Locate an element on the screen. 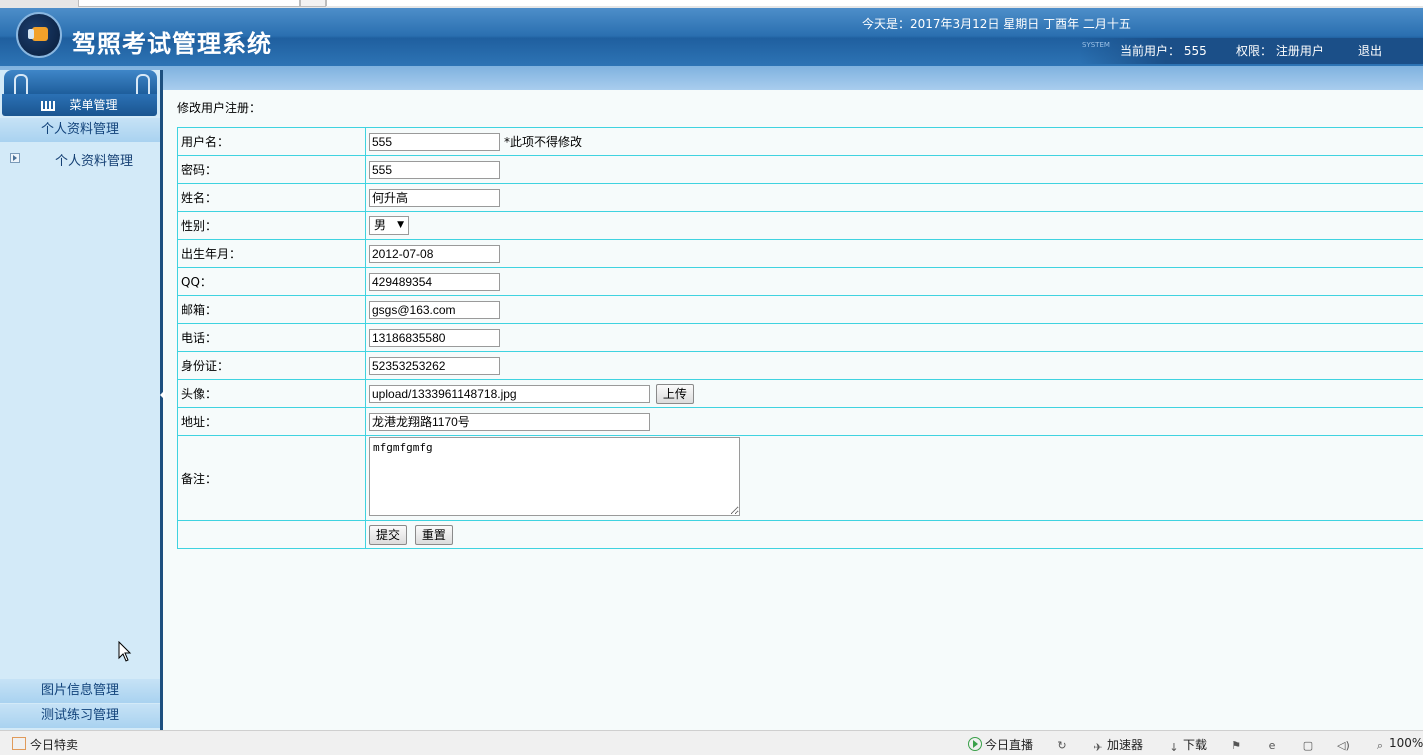  live-label: 今日直播 is located at coordinates (1009, 745).